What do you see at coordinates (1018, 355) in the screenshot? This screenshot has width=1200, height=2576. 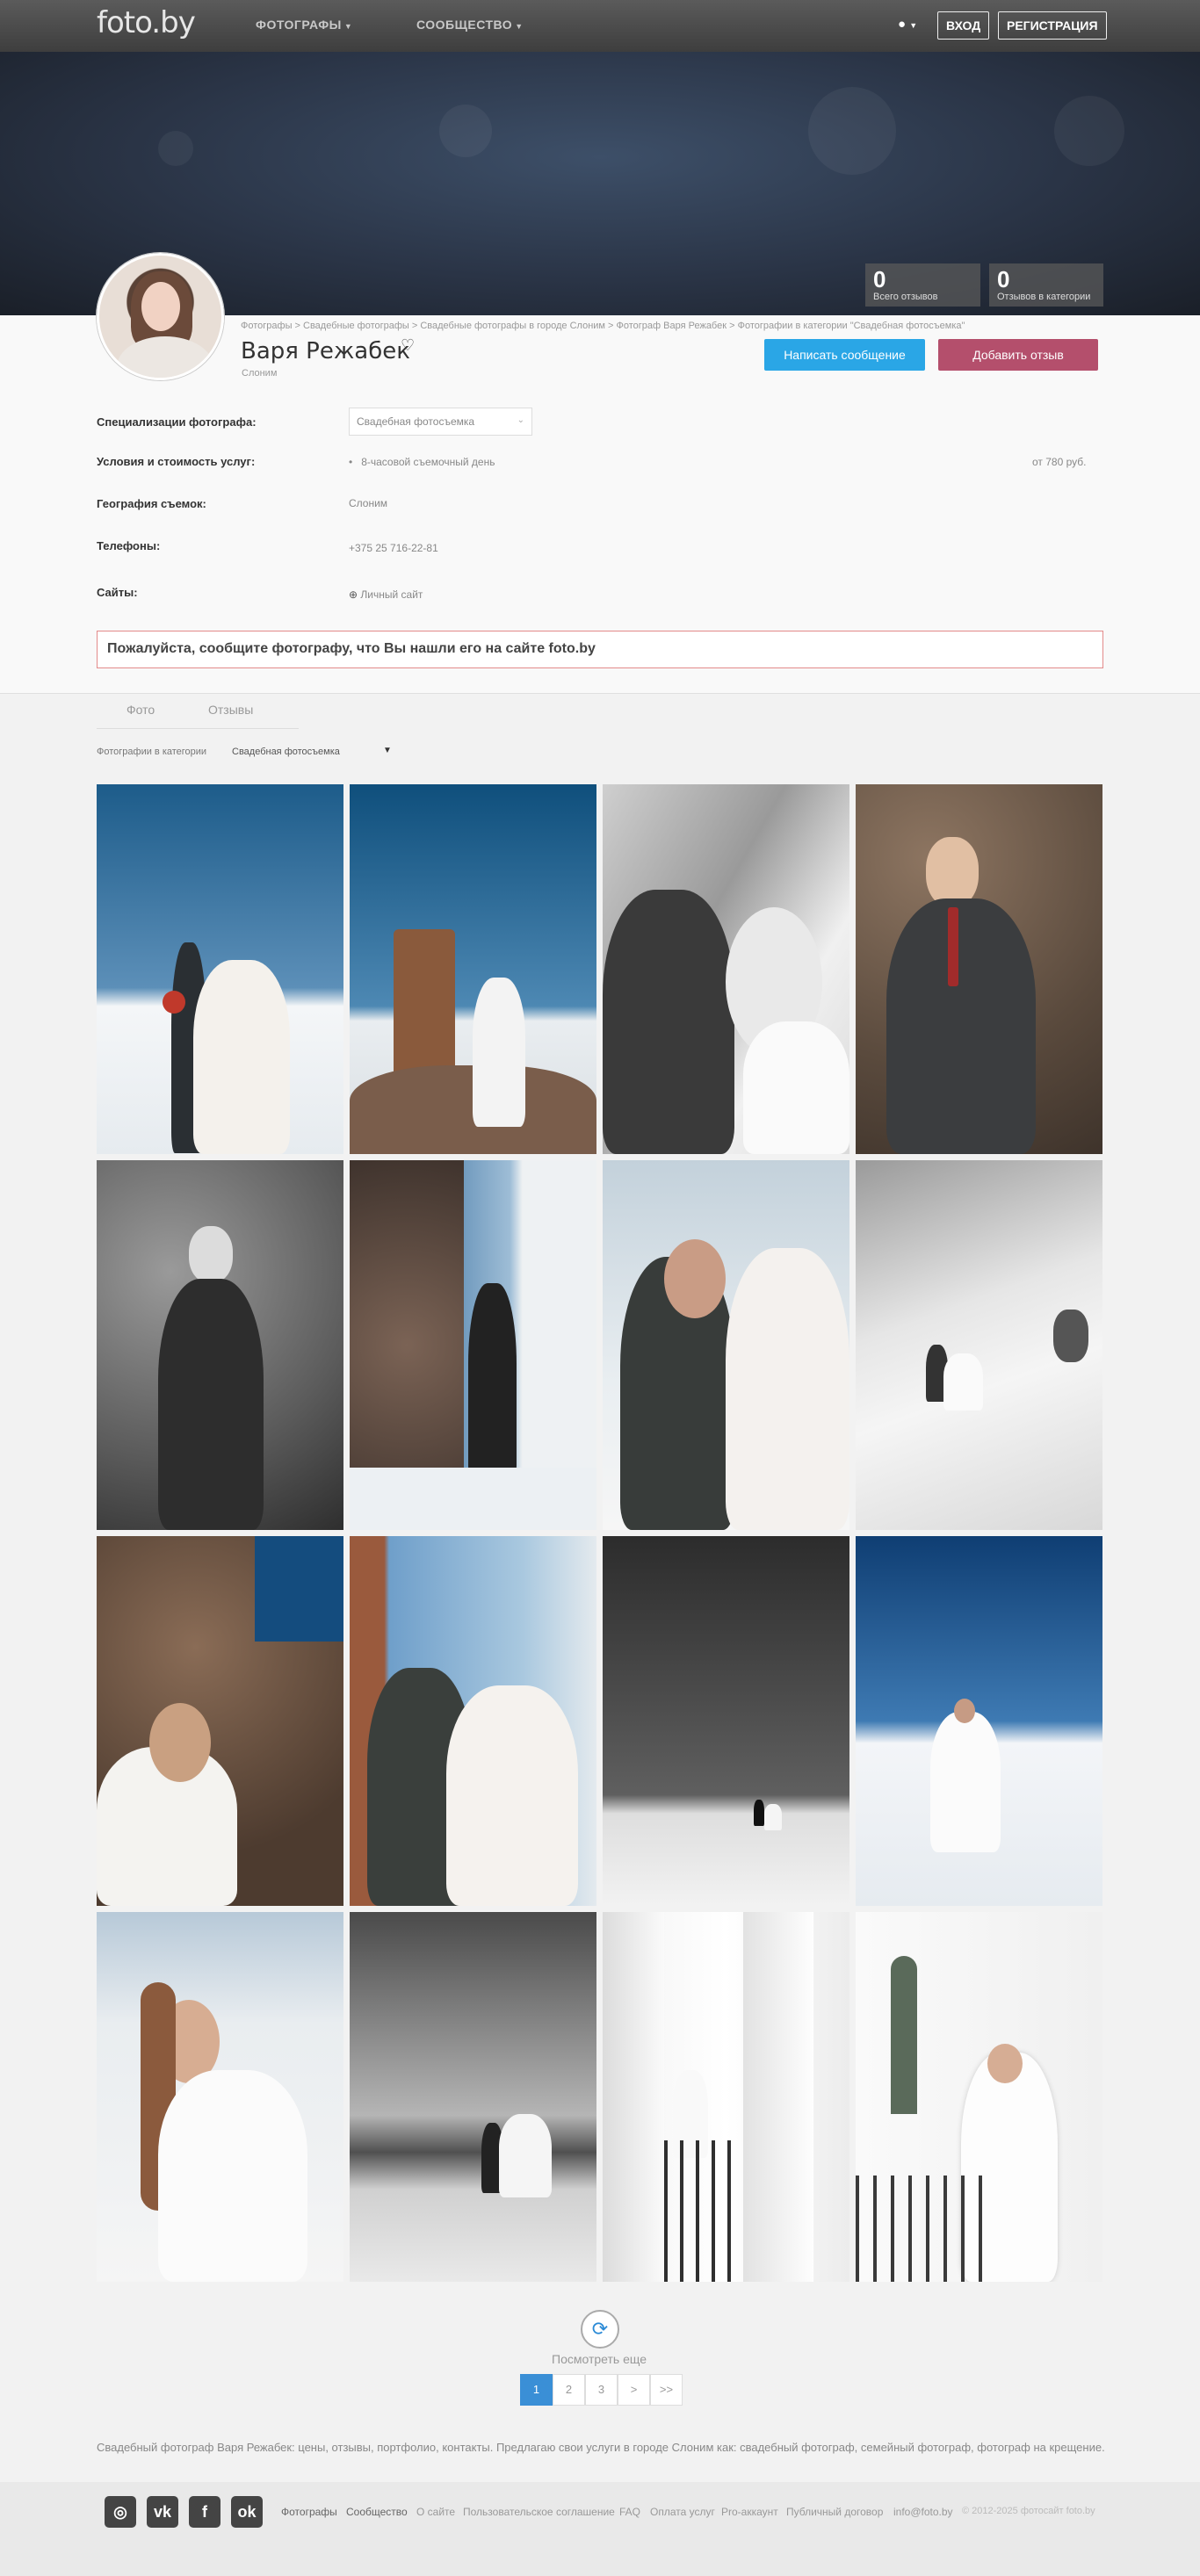 I see `add-review-button: Добавить отзыв` at bounding box center [1018, 355].